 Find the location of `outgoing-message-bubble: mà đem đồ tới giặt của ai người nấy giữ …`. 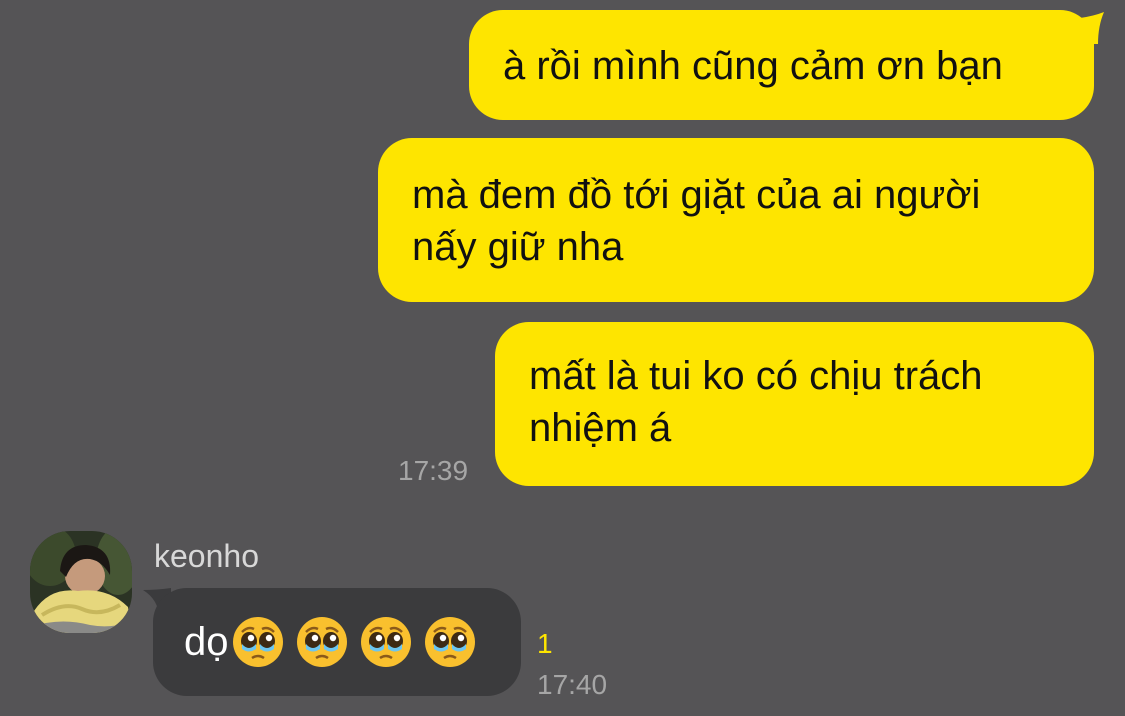

outgoing-message-bubble: mà đem đồ tới giặt của ai người nấy giữ … is located at coordinates (736, 220).